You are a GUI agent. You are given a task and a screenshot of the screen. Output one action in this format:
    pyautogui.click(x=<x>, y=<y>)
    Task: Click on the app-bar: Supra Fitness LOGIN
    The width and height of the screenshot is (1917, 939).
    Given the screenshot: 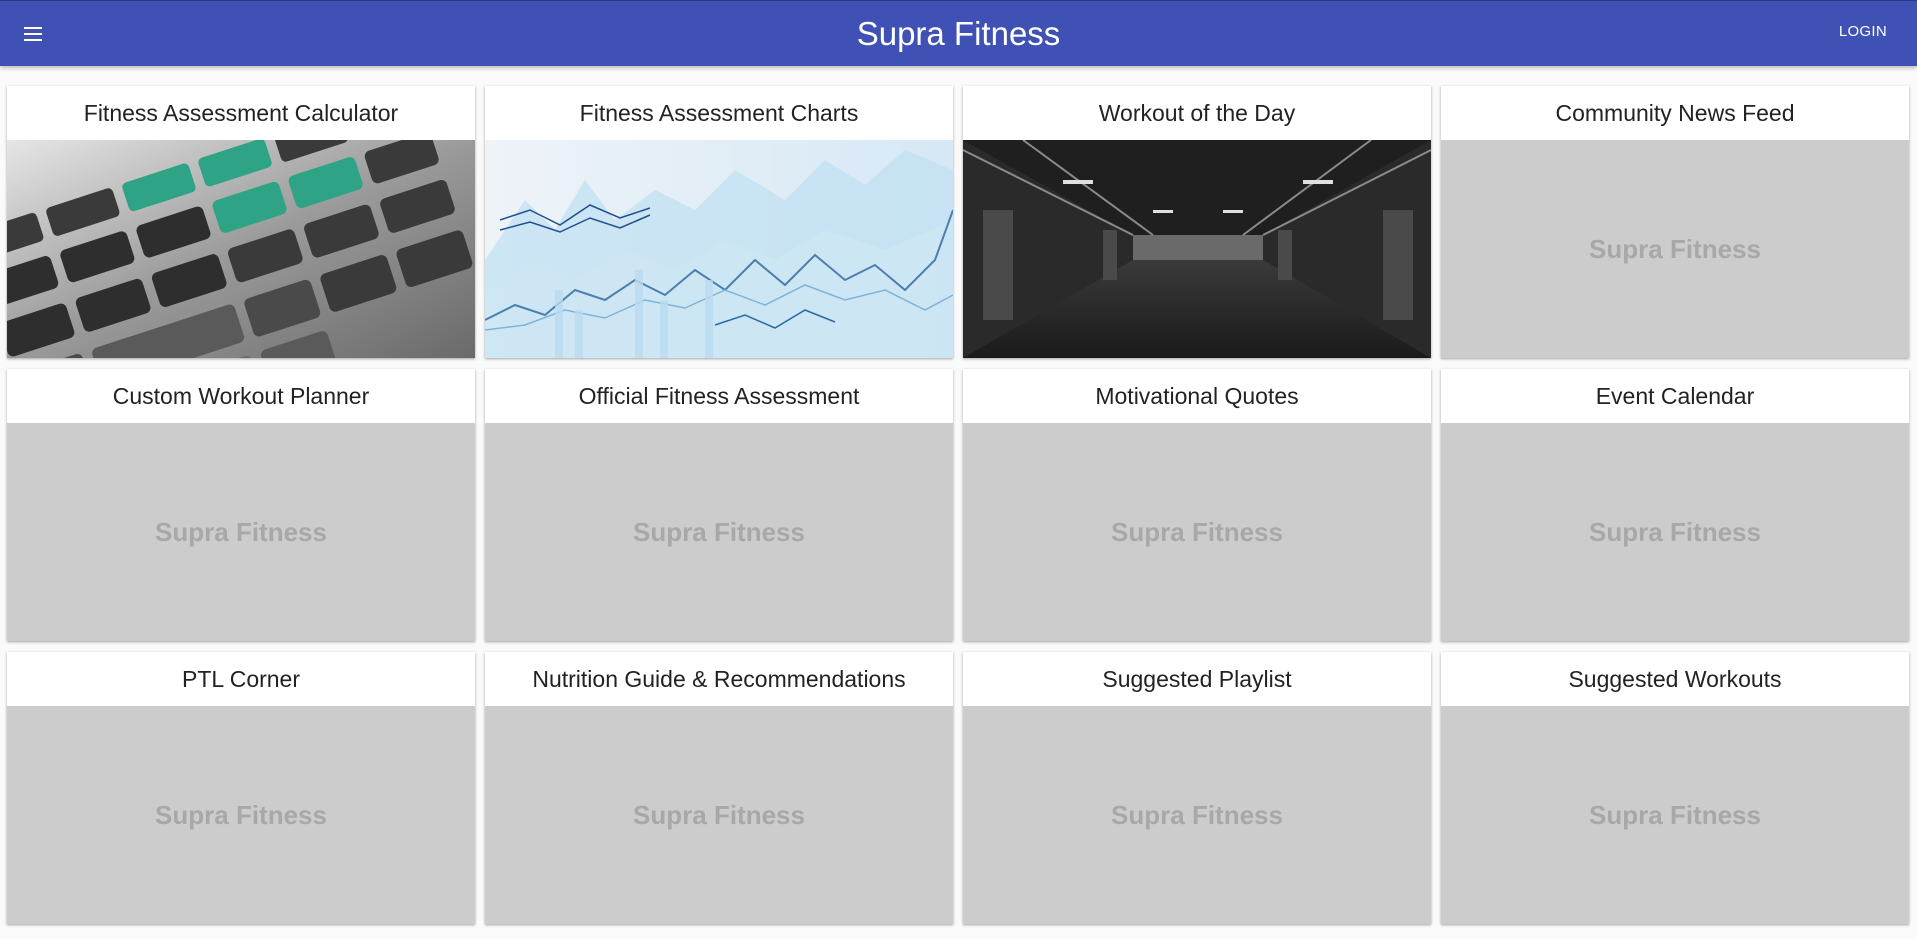 What is the action you would take?
    pyautogui.click(x=958, y=33)
    